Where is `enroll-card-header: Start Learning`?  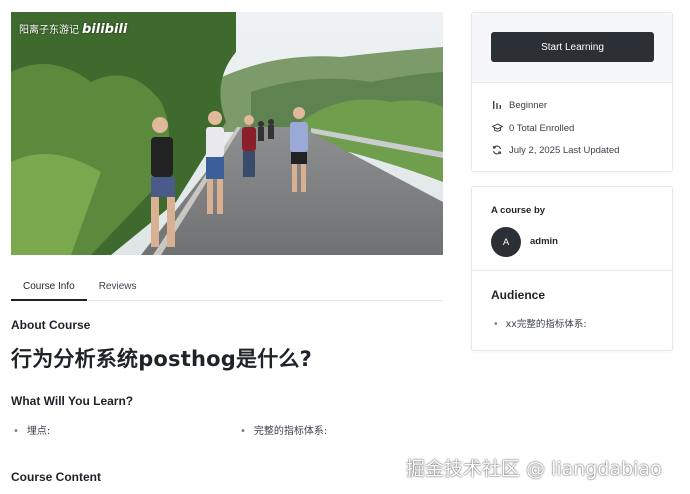
enroll-card-header: Start Learning is located at coordinates (572, 48).